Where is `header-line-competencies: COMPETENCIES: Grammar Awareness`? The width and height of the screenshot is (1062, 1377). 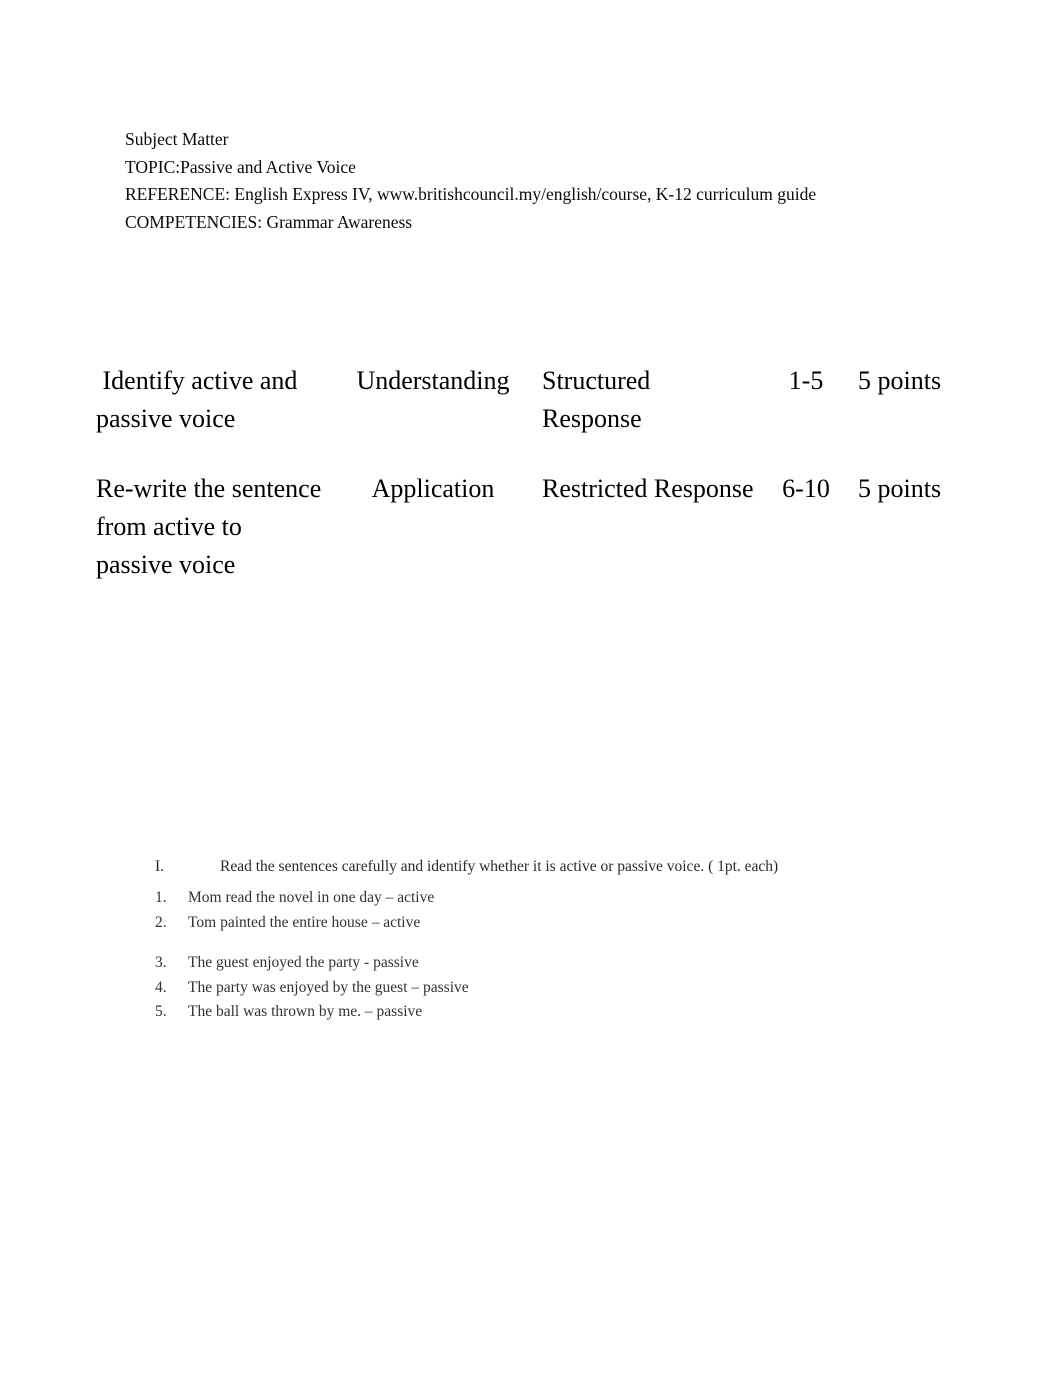 header-line-competencies: COMPETENCIES: Grammar Awareness is located at coordinates (269, 221).